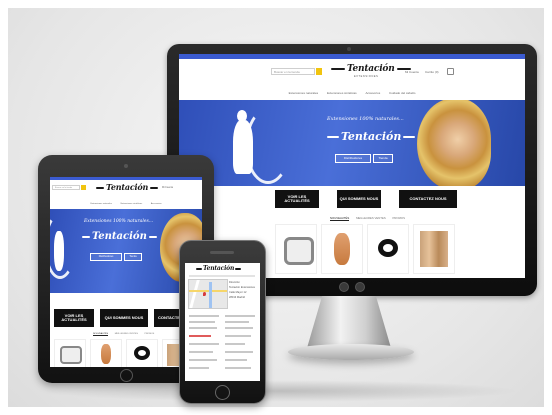 The width and height of the screenshot is (552, 415). I want to click on floor-shadow, so click(280, 391).